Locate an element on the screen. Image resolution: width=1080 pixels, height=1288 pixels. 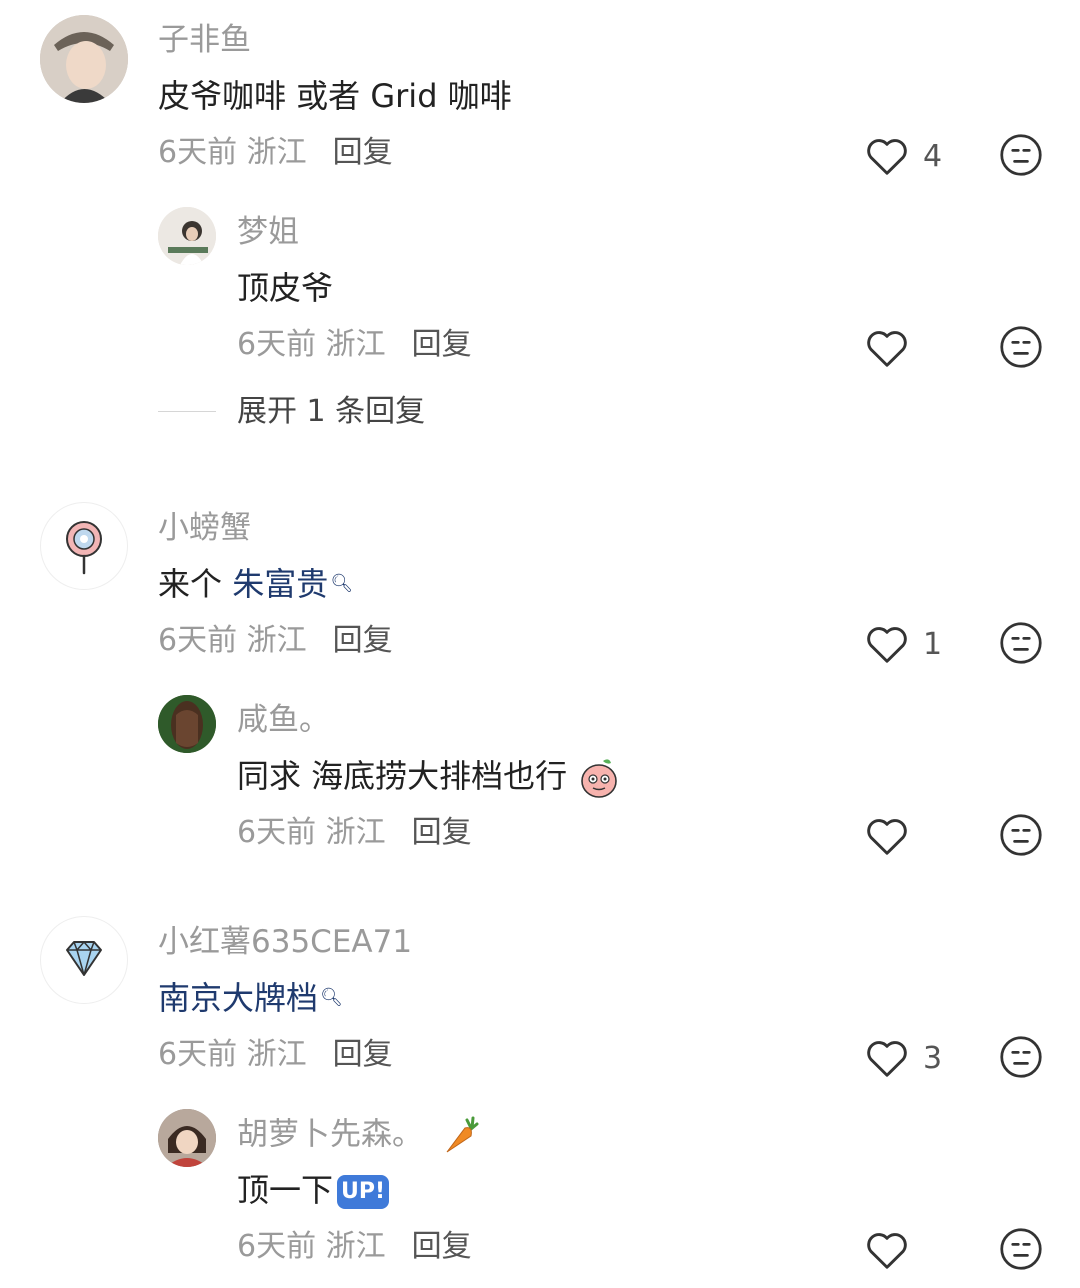
peach-emoji-icon is located at coordinates (599, 778).